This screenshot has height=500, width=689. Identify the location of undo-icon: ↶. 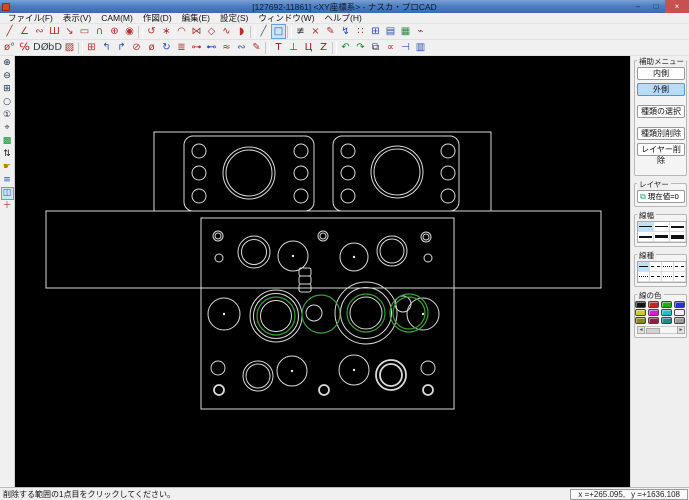
(345, 47).